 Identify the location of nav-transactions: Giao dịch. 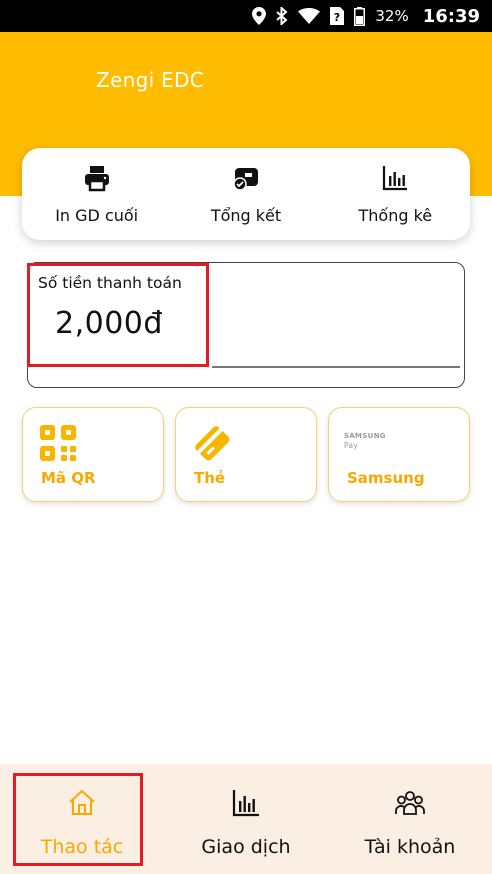
(246, 819).